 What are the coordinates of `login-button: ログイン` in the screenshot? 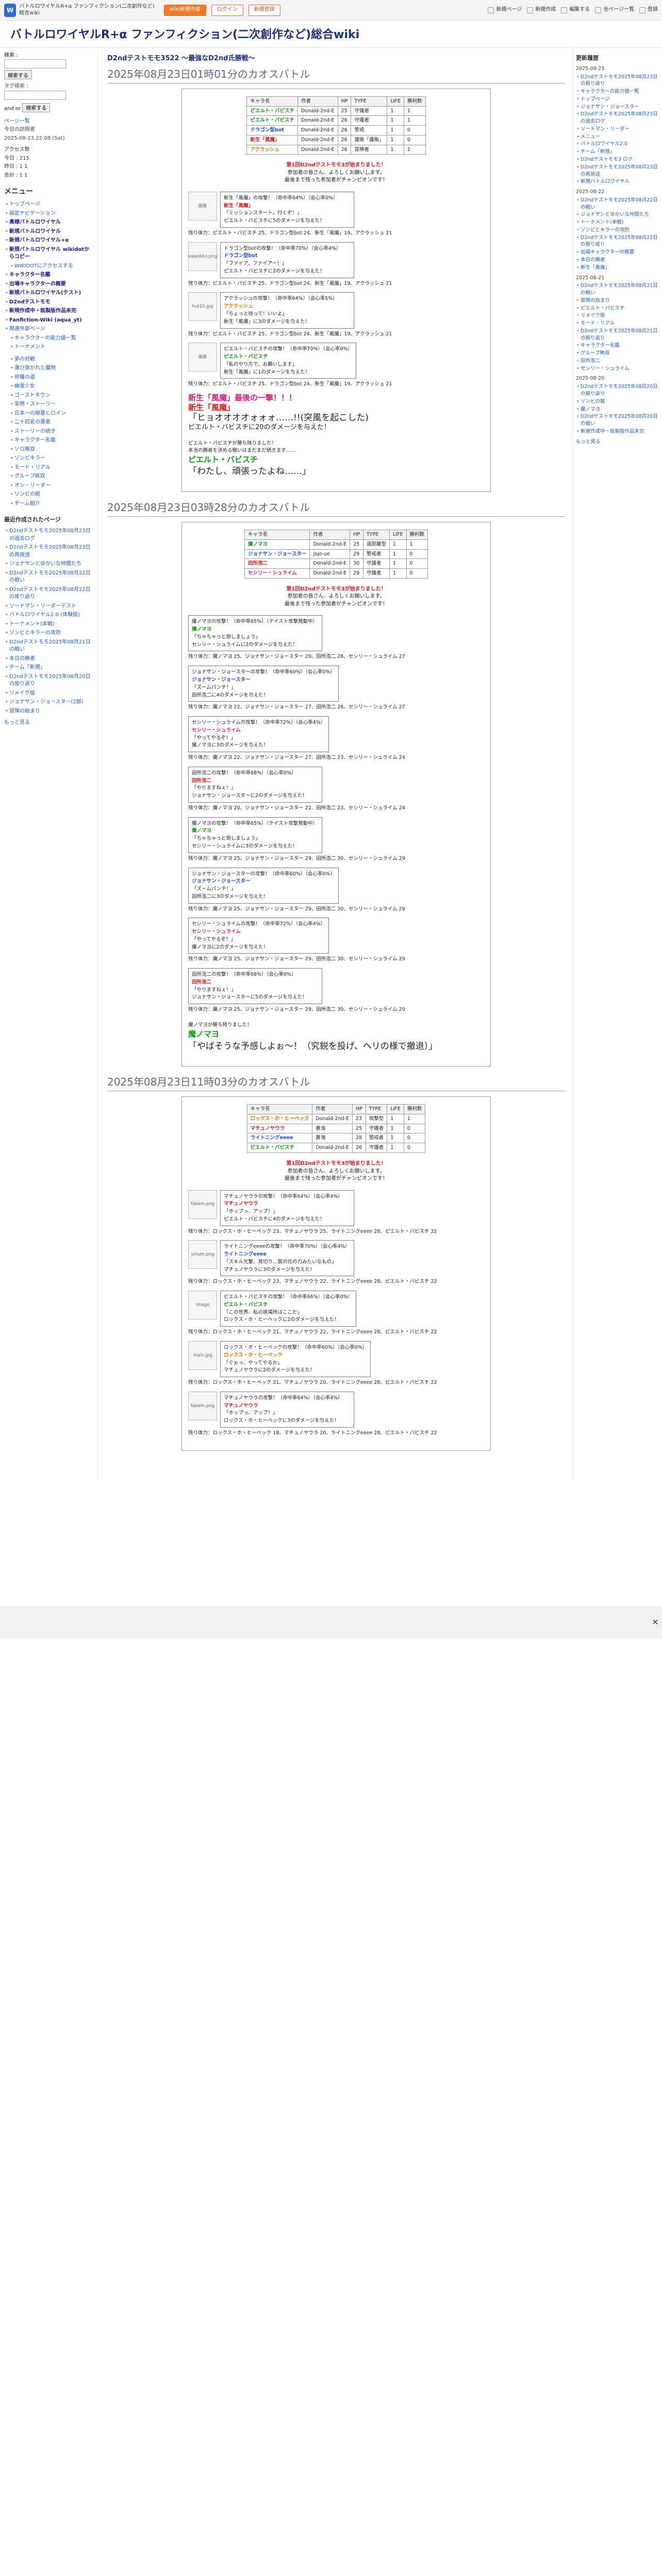 It's located at (227, 10).